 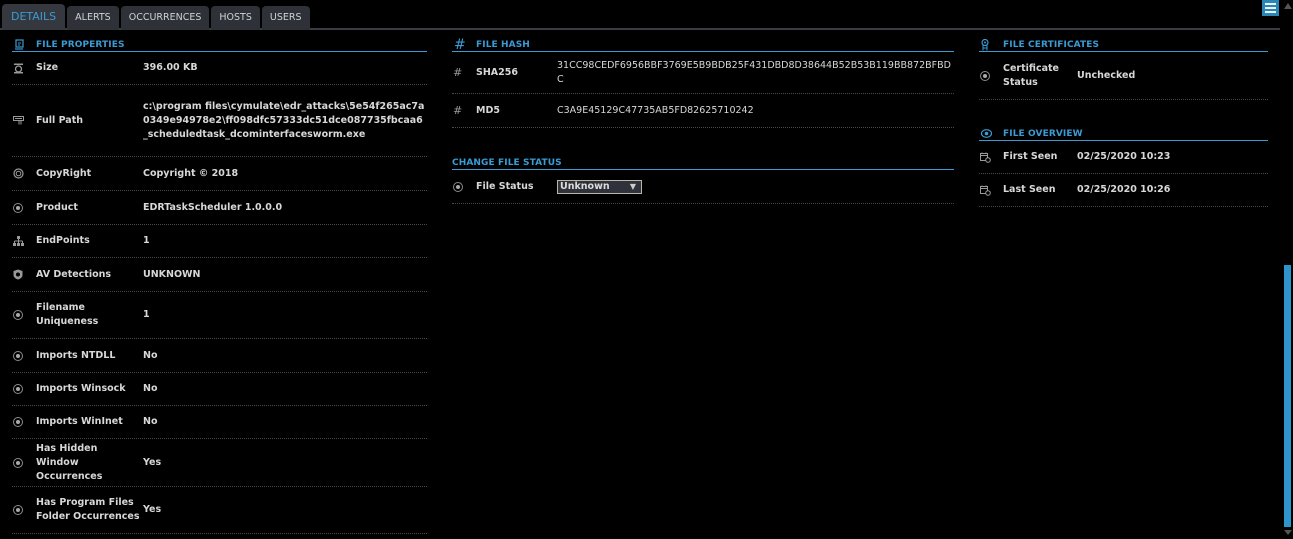 I want to click on file-status-select: Unknown ▼, so click(x=599, y=186).